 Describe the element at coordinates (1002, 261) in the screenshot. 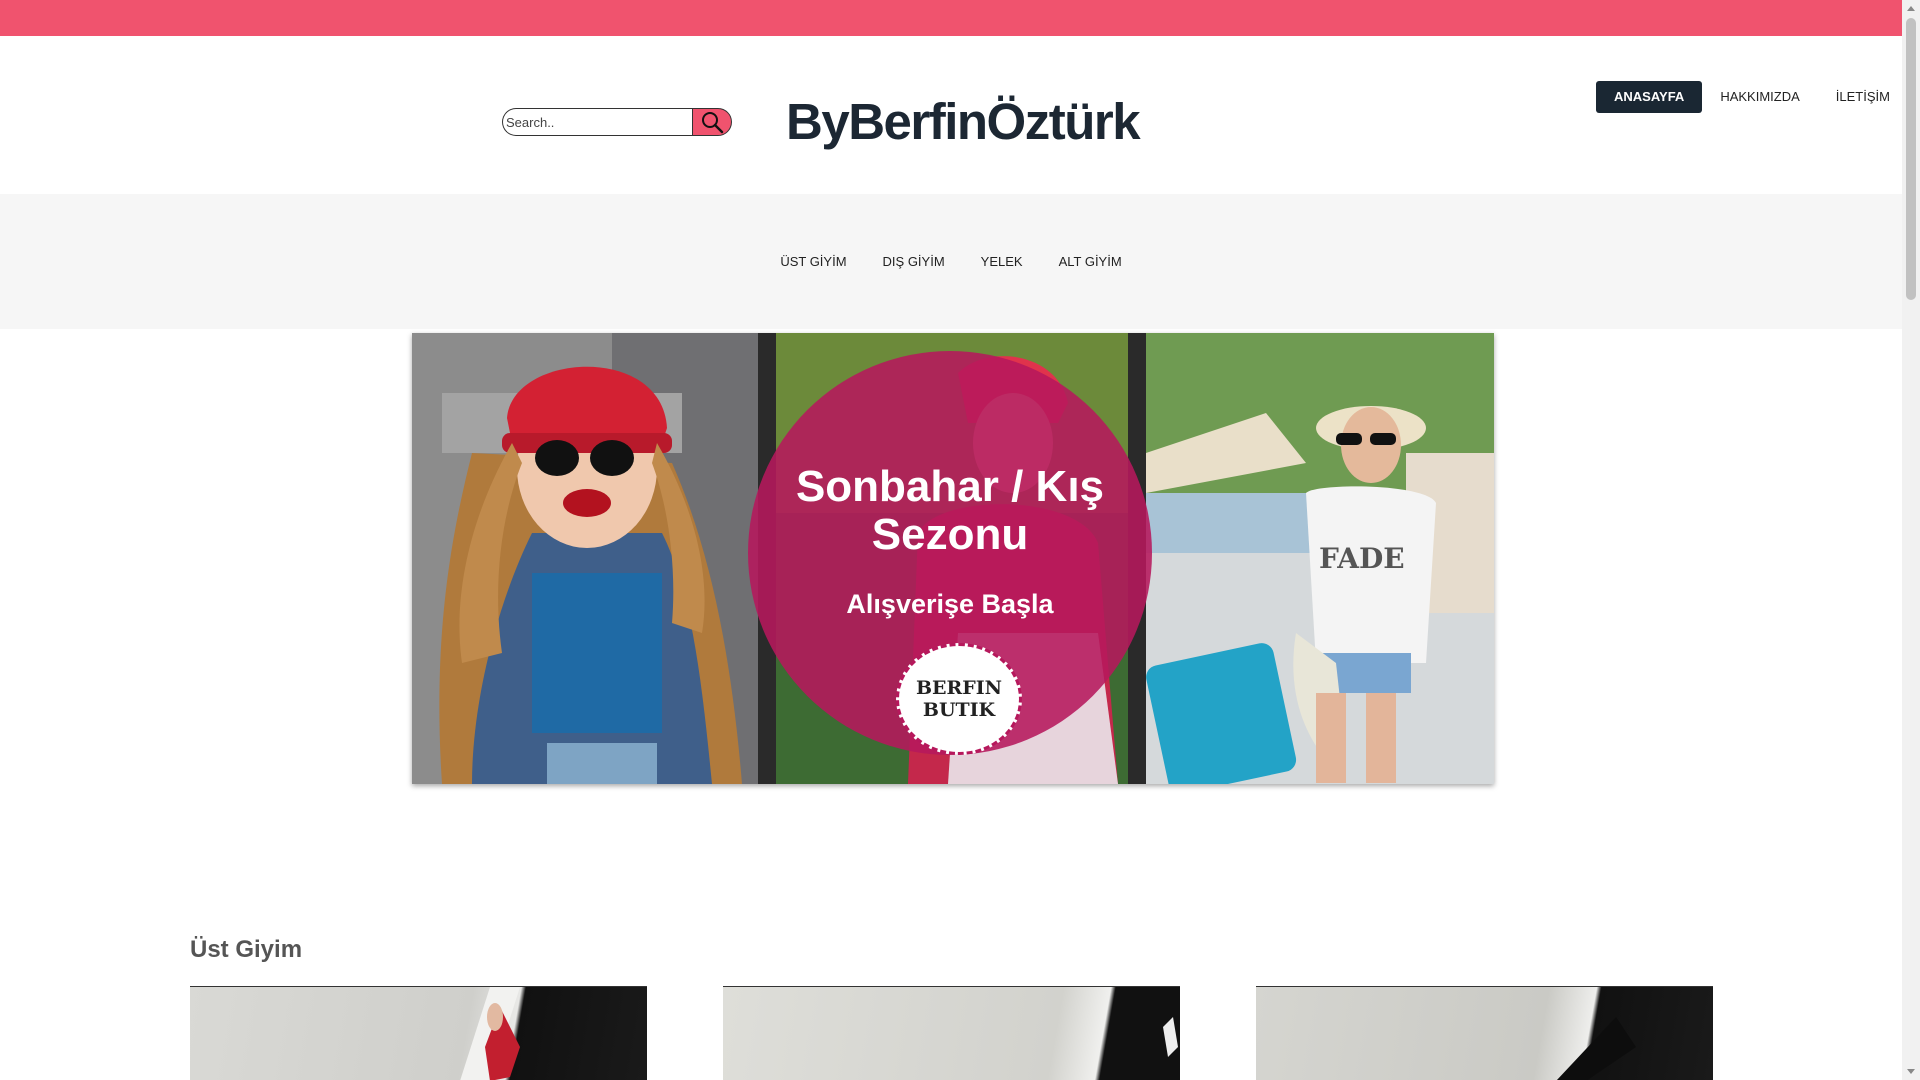

I see `category-yelek: YELEK` at that location.